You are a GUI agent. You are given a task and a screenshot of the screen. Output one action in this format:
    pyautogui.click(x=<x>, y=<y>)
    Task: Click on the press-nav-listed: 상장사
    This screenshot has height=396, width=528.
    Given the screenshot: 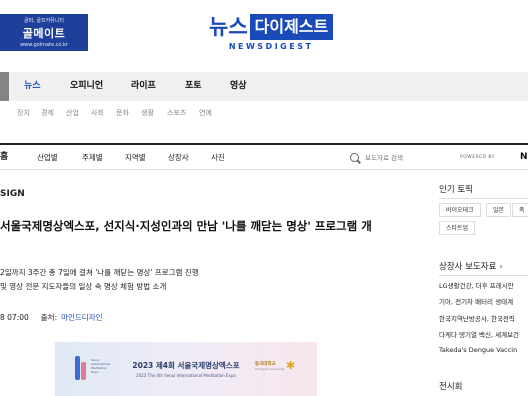 What is the action you would take?
    pyautogui.click(x=178, y=157)
    